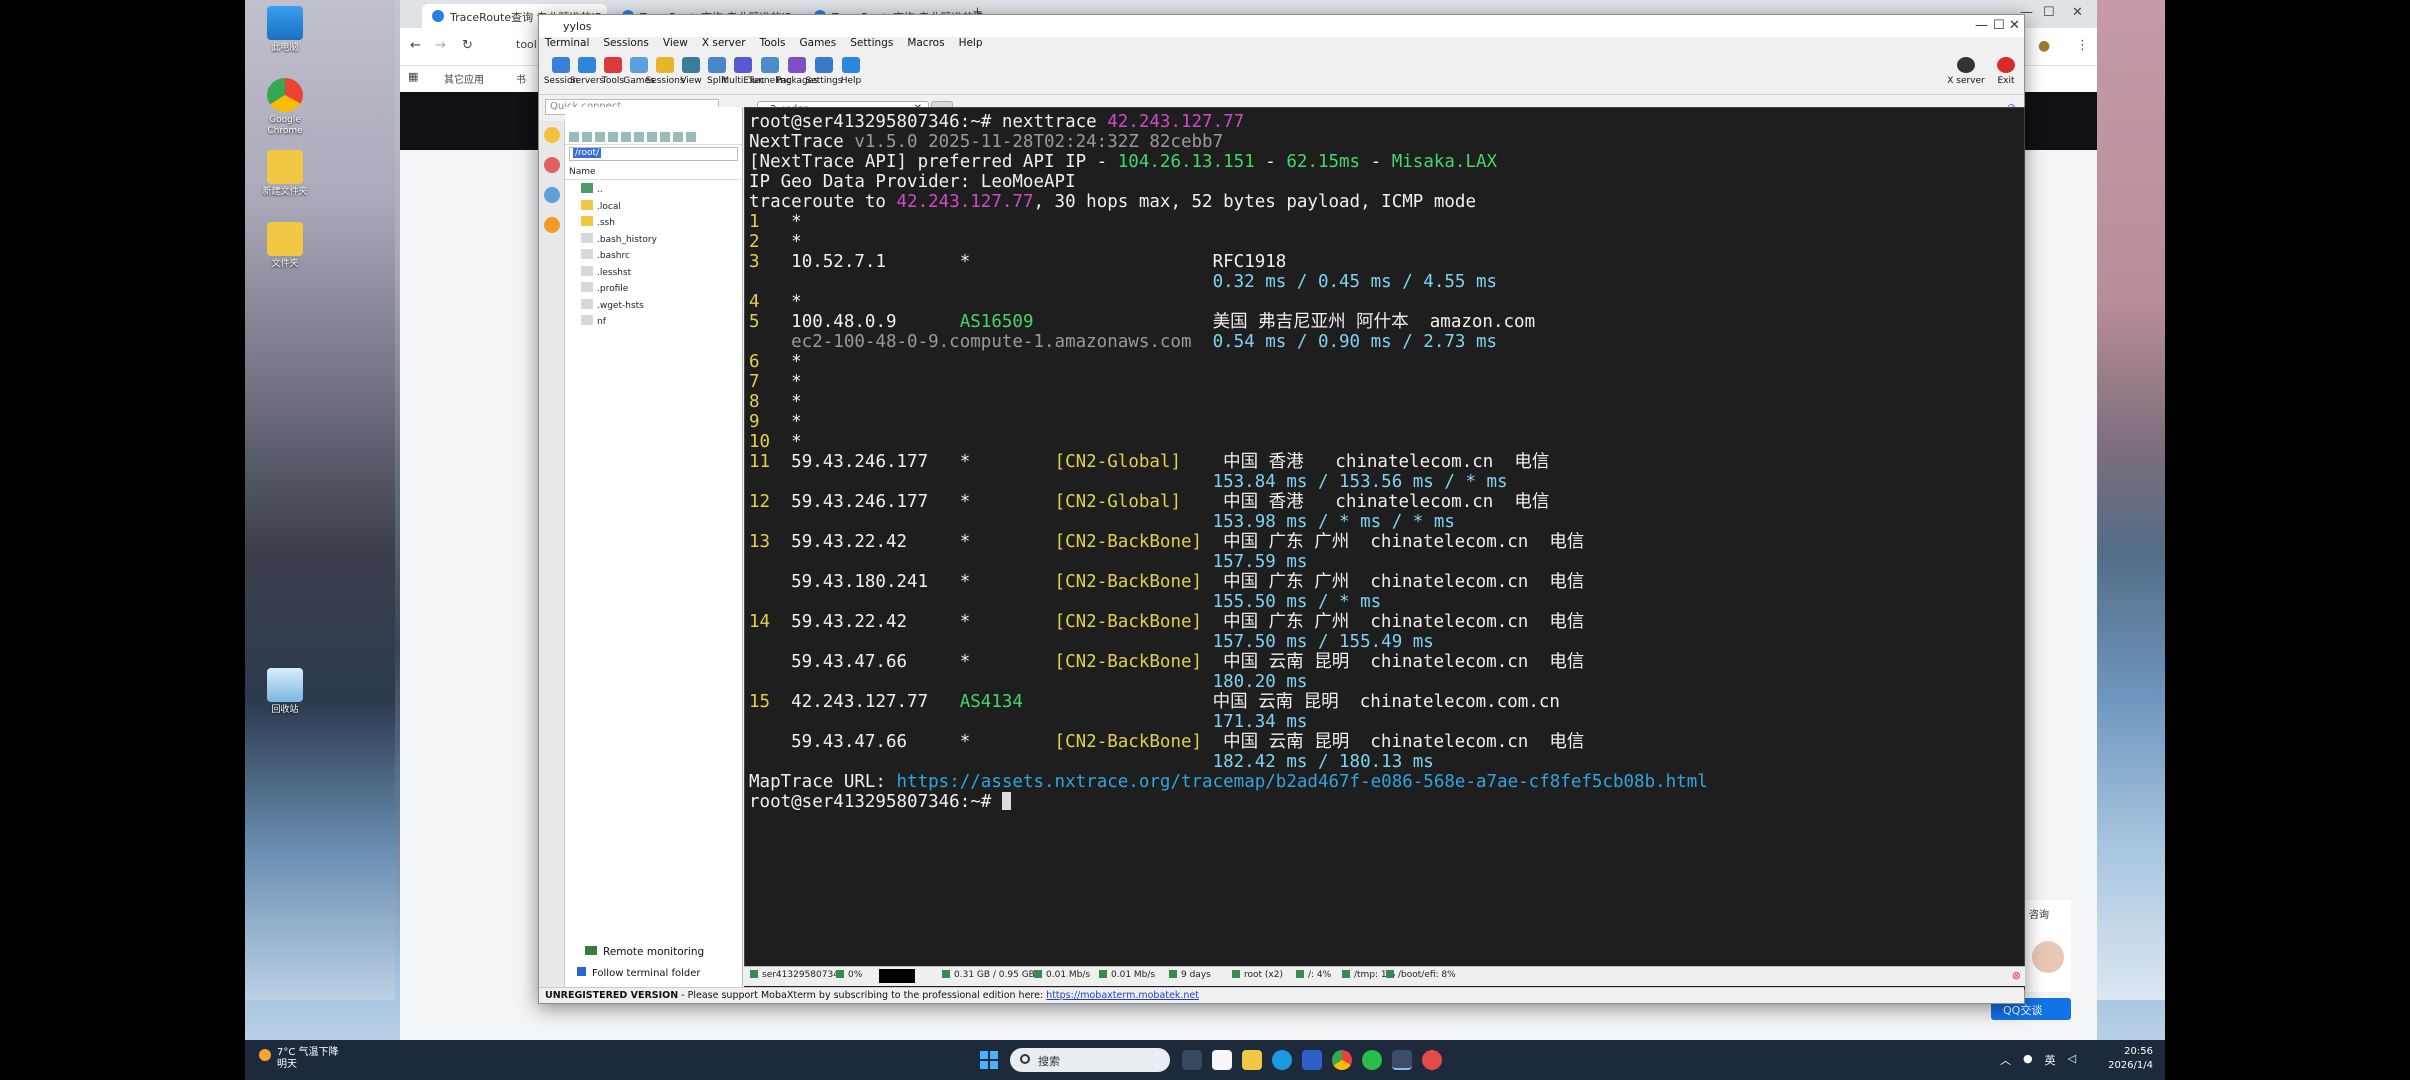  I want to click on desktop-icon-folder-2: 文件夹, so click(285, 246).